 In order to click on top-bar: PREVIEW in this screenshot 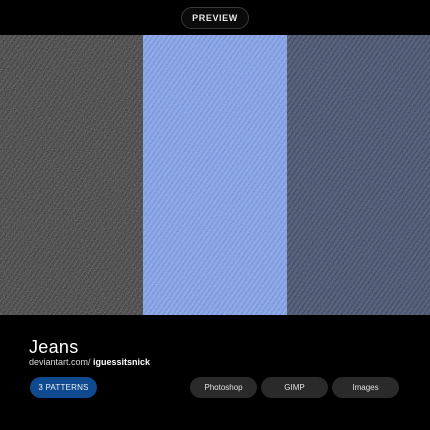, I will do `click(215, 17)`.